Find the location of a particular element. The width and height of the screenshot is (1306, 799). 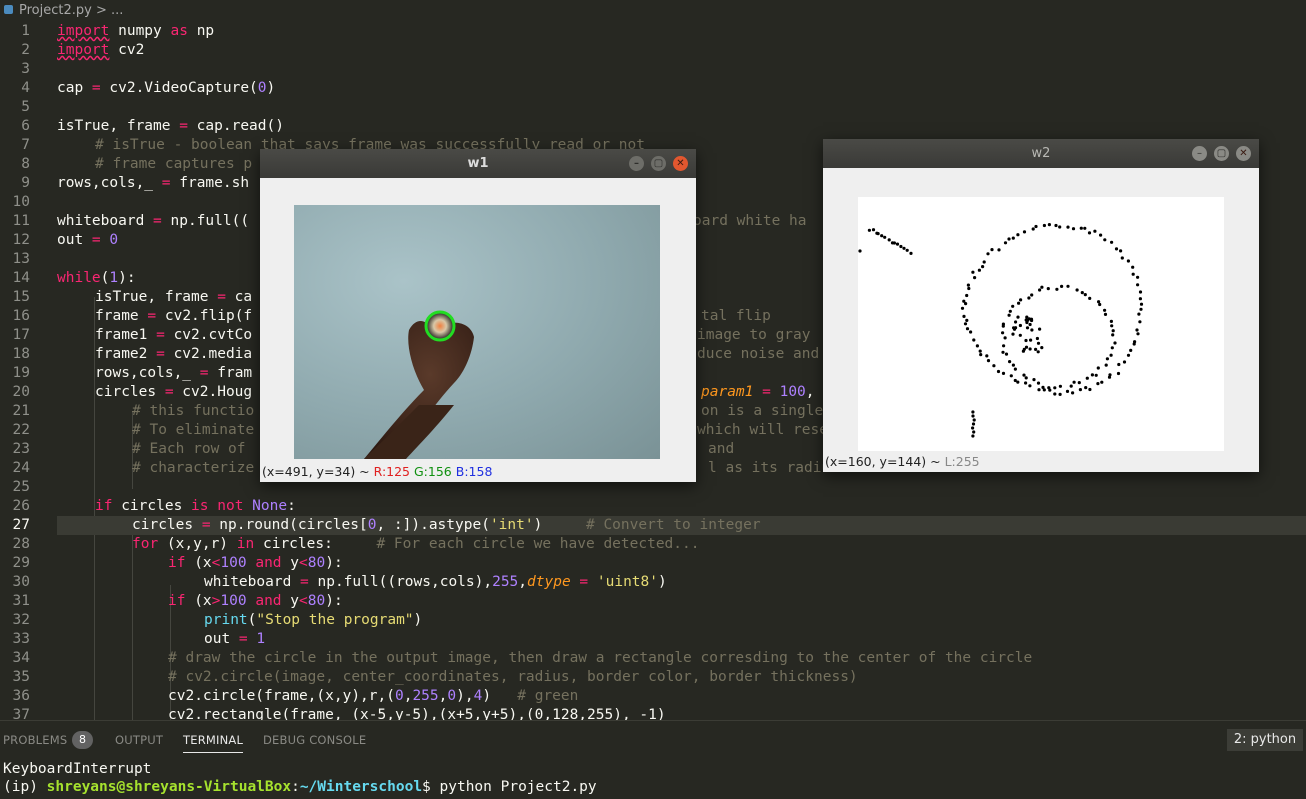

window-title: w1 is located at coordinates (478, 163).